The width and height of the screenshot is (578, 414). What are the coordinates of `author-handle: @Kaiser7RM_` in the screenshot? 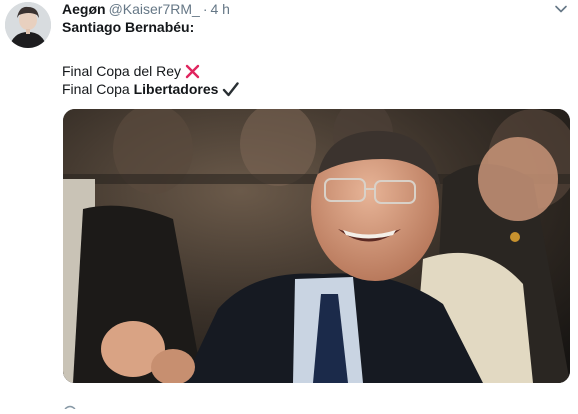 It's located at (154, 9).